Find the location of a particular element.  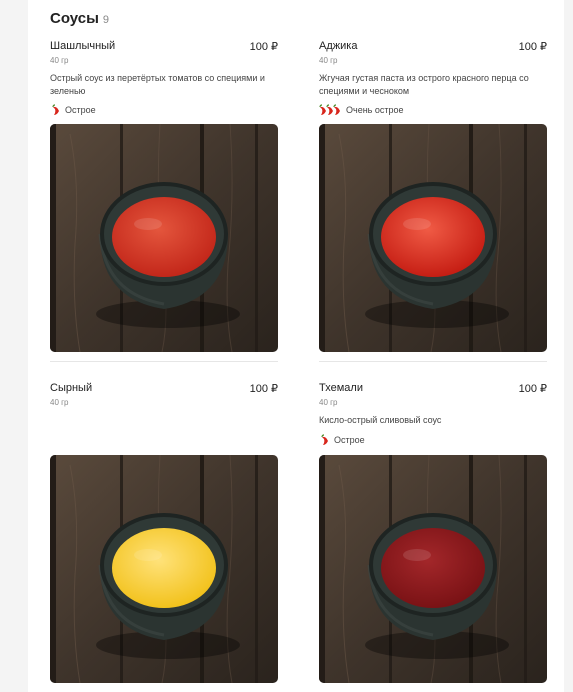

section-title: Соусы 9 is located at coordinates (79, 18).